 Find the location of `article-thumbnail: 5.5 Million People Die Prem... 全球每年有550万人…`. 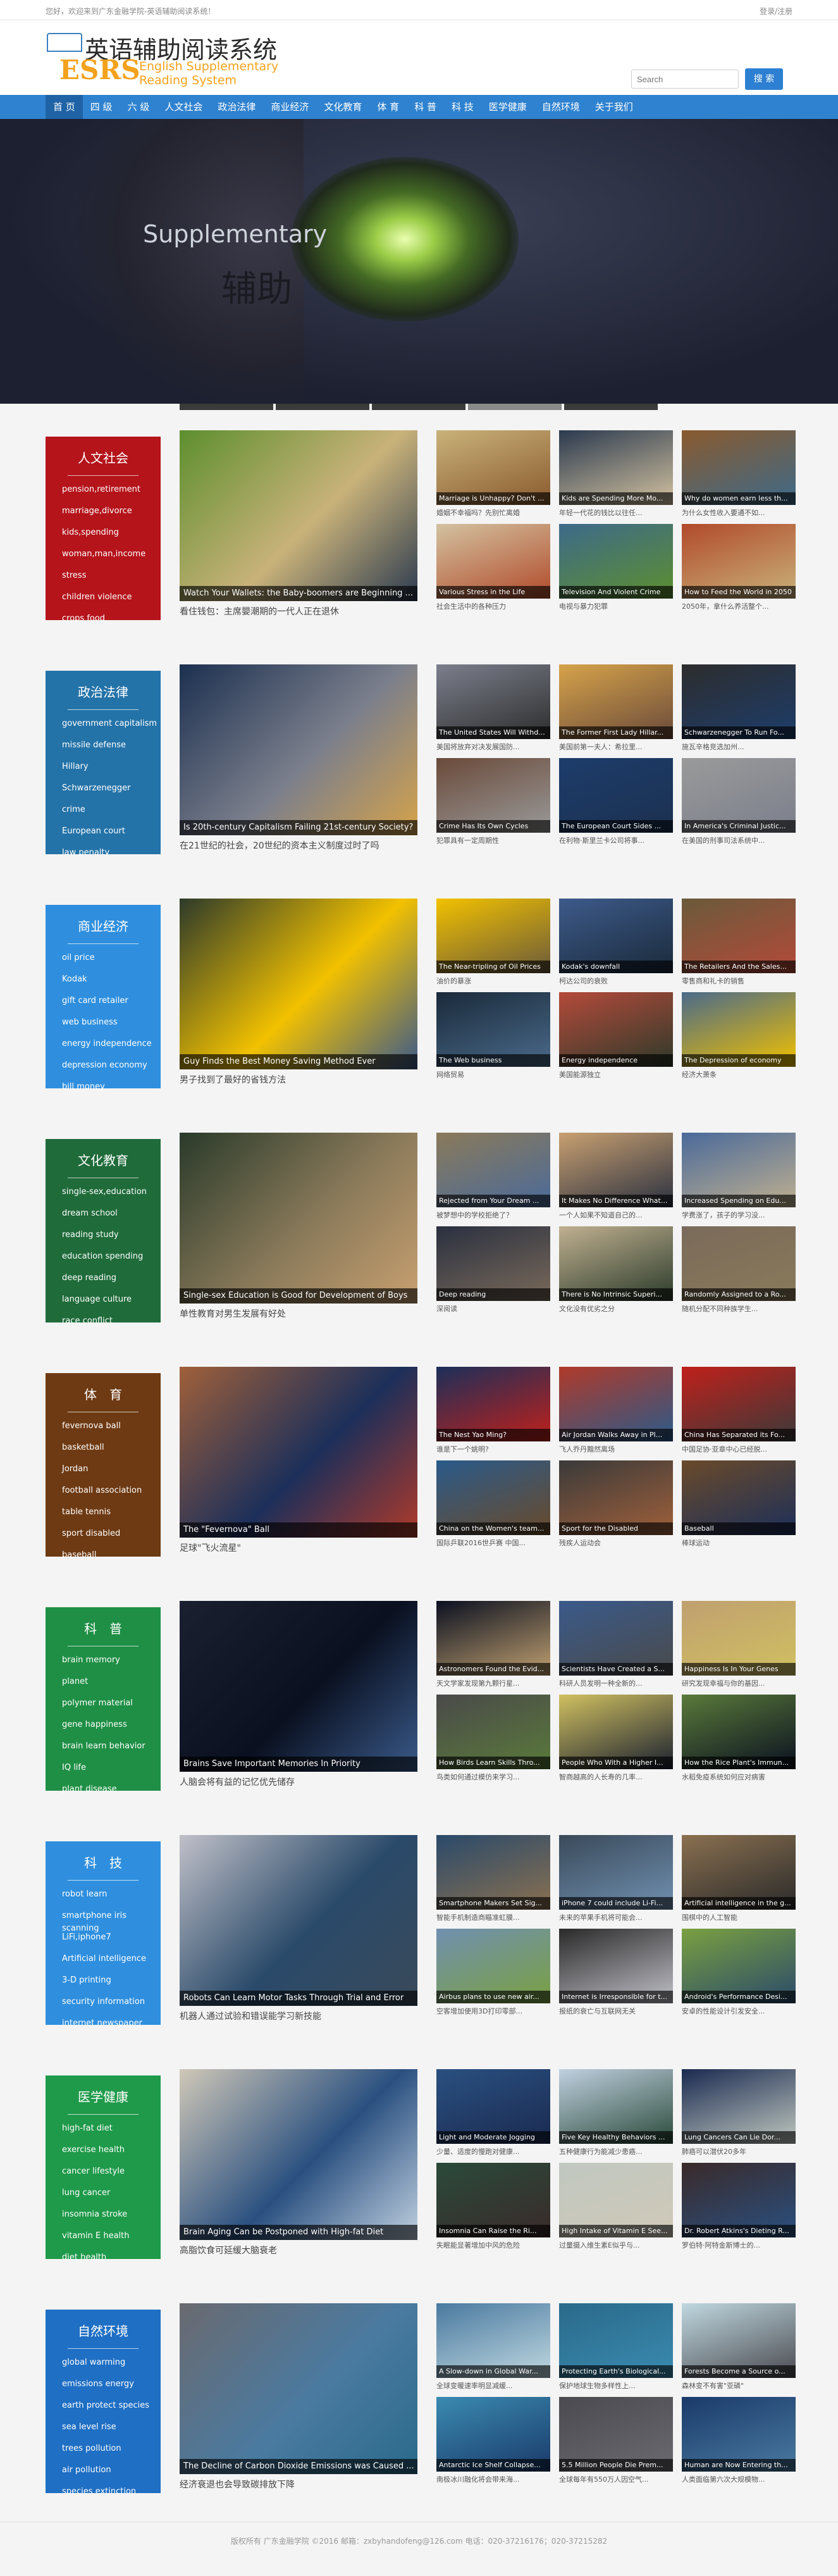

article-thumbnail: 5.5 Million People Die Prem... 全球每年有550万人… is located at coordinates (616, 2440).